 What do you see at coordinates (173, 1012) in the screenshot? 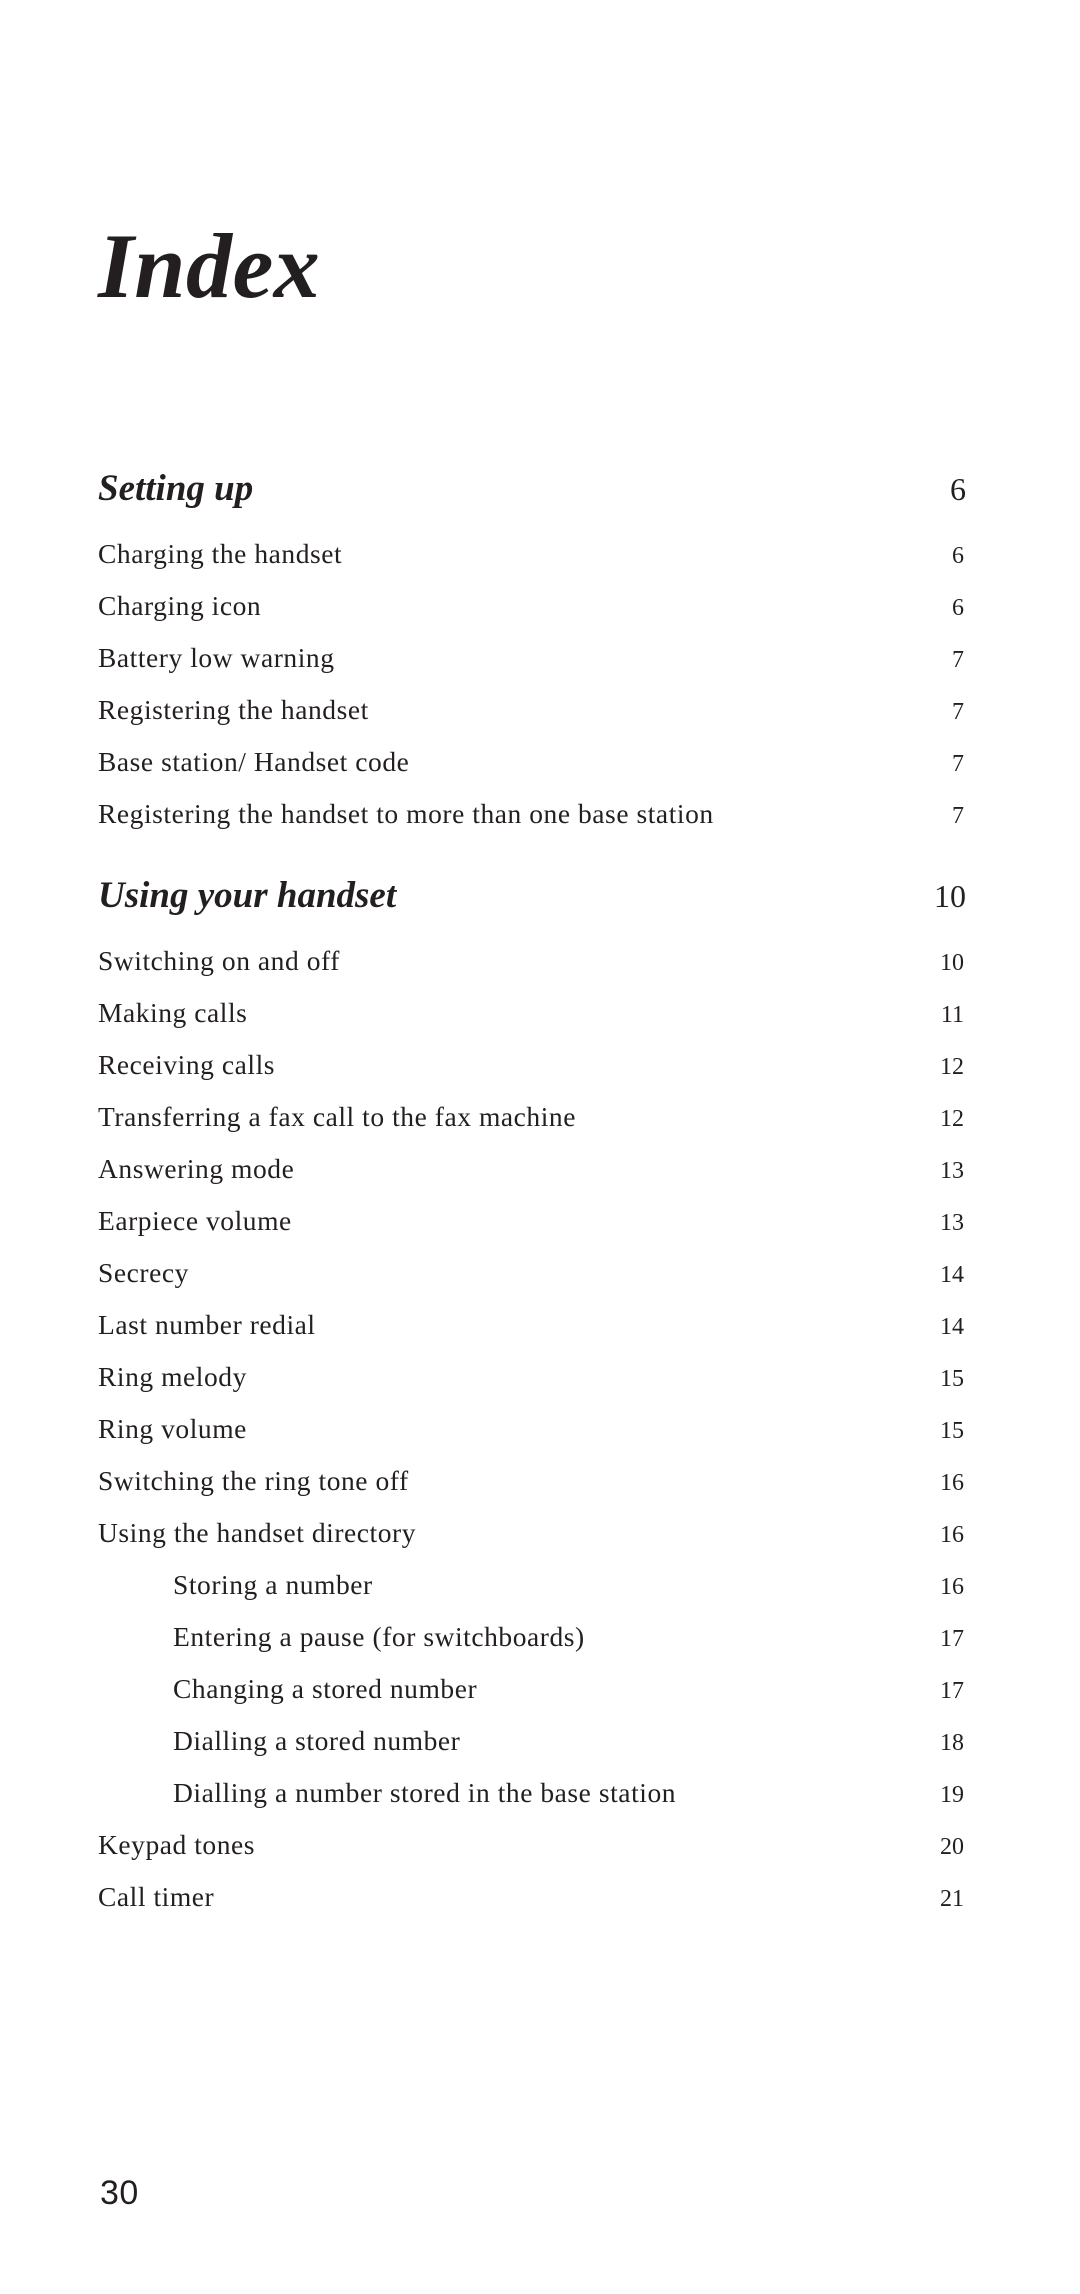
I see `toc-entry-label: Making calls` at bounding box center [173, 1012].